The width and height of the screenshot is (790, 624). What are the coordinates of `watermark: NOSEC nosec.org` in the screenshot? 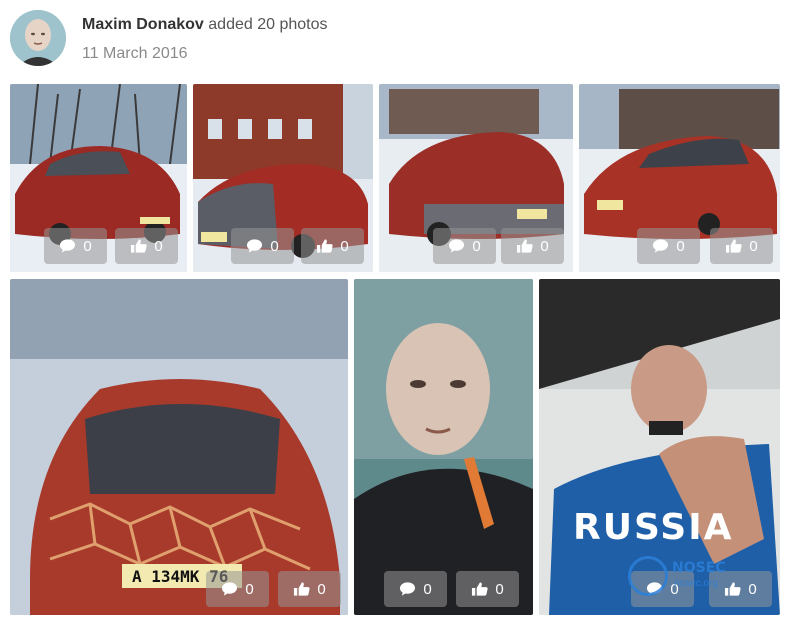 It's located at (684, 577).